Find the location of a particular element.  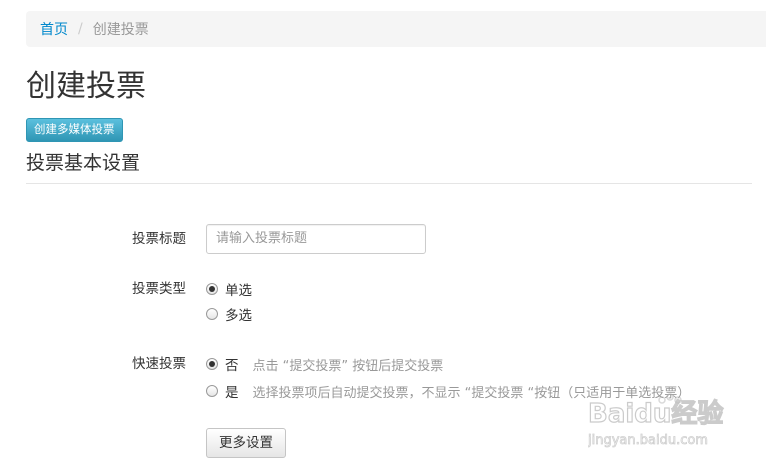

quick-vote-yes-radio is located at coordinates (212, 391).